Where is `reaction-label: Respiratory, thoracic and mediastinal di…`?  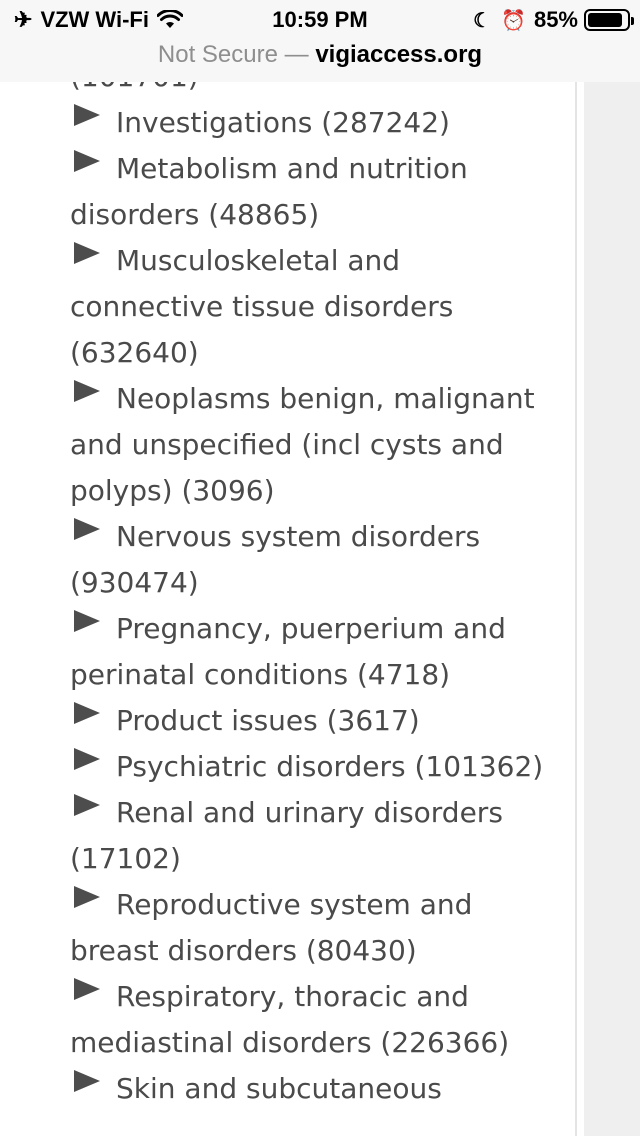 reaction-label: Respiratory, thoracic and mediastinal di… is located at coordinates (290, 1019).